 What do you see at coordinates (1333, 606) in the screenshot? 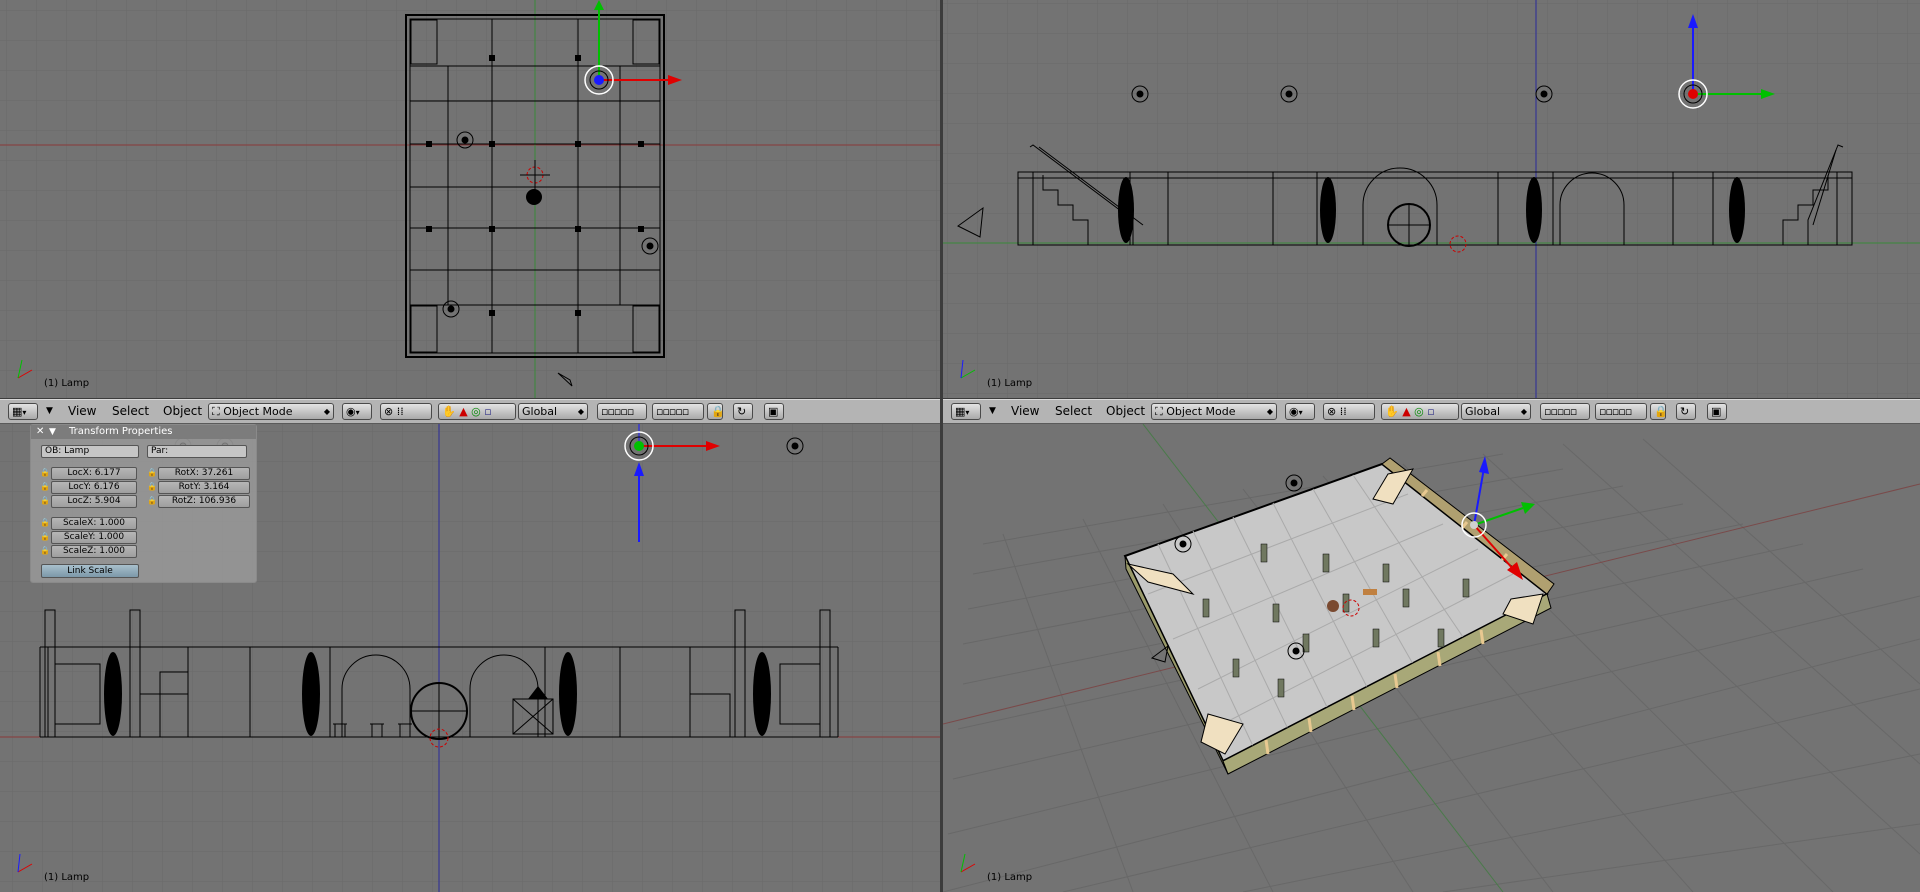
I see `sphere-object` at bounding box center [1333, 606].